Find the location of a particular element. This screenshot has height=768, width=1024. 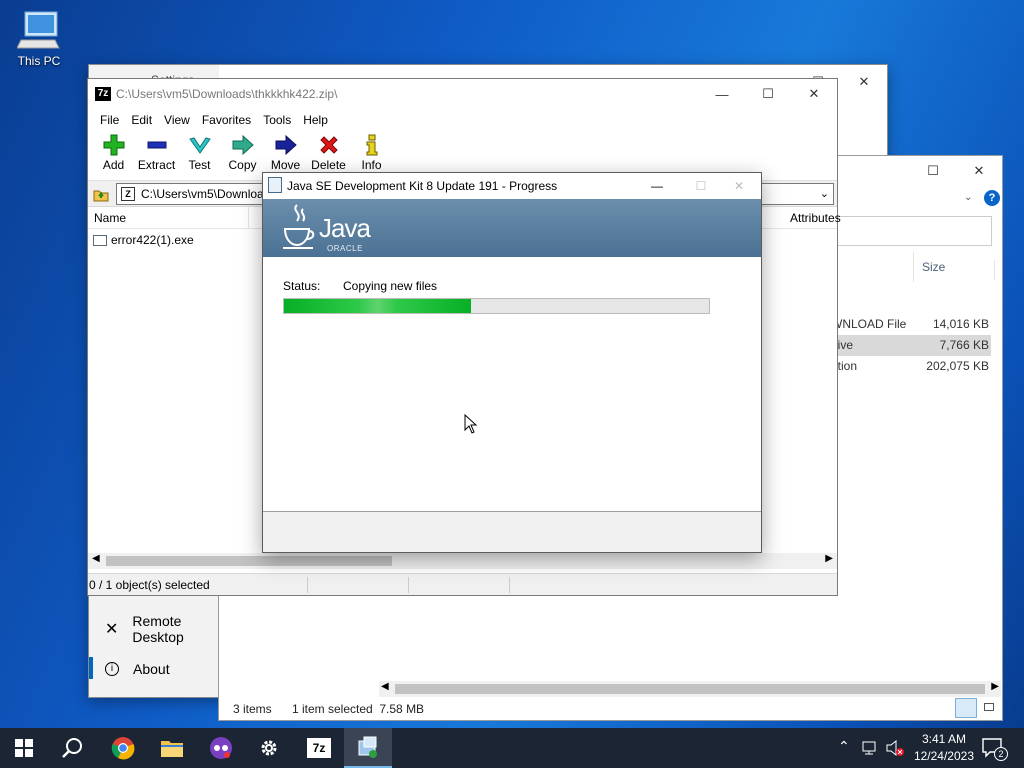

settings-item-about: i About is located at coordinates (137, 669).